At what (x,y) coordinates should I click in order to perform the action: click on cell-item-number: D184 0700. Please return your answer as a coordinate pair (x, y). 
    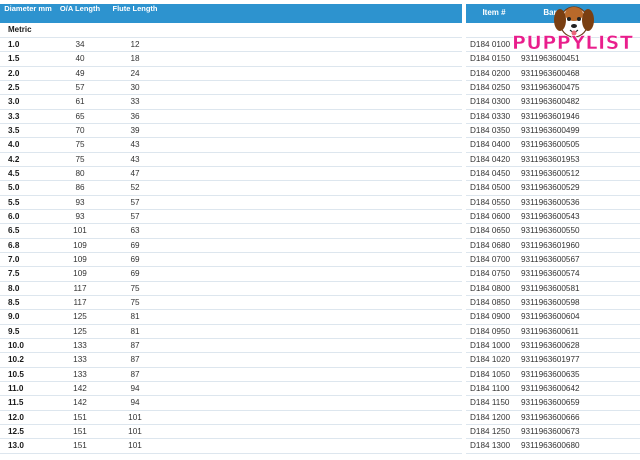
    Looking at the image, I should click on (490, 259).